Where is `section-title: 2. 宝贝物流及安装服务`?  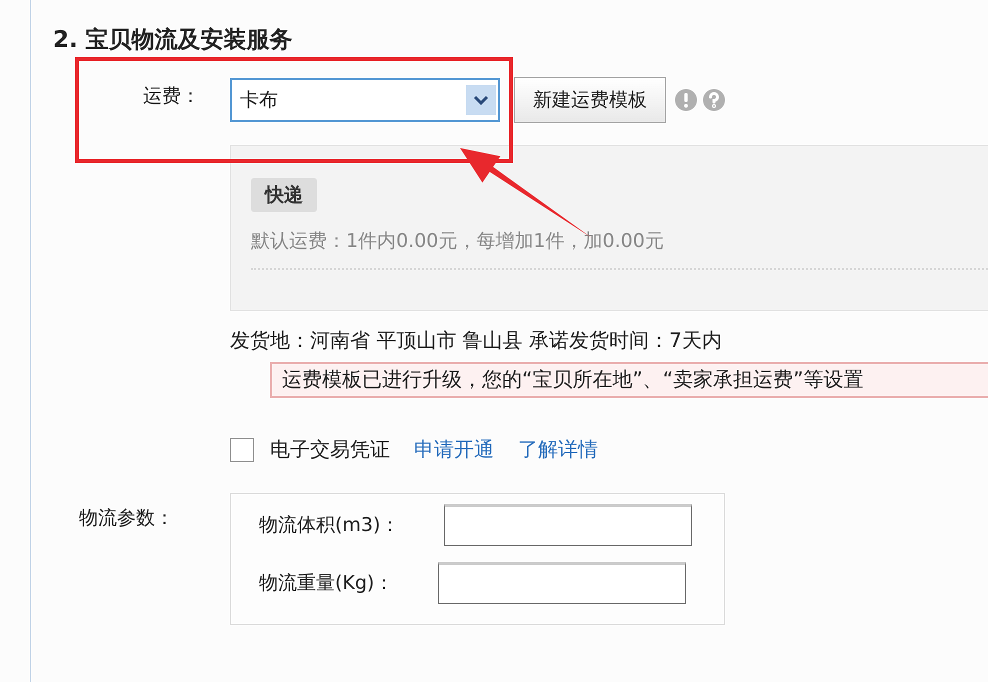
section-title: 2. 宝贝物流及安装服务 is located at coordinates (173, 40).